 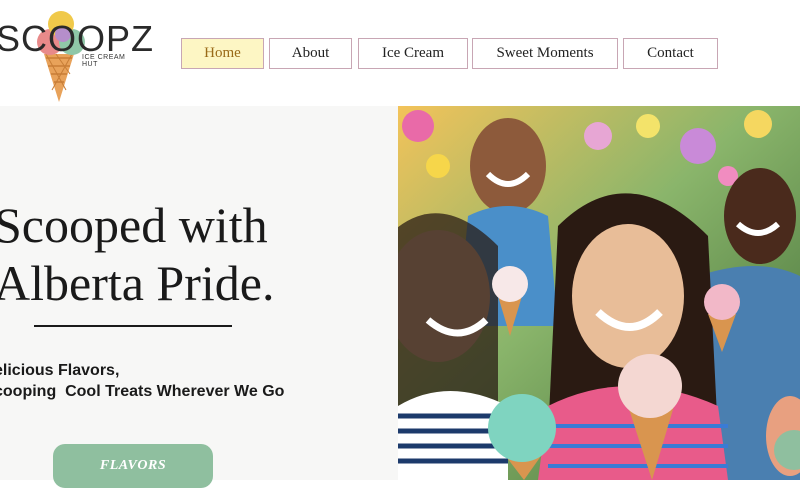 I want to click on site-logo: SCOOPZ ICE CREAM HUT, so click(x=76, y=54).